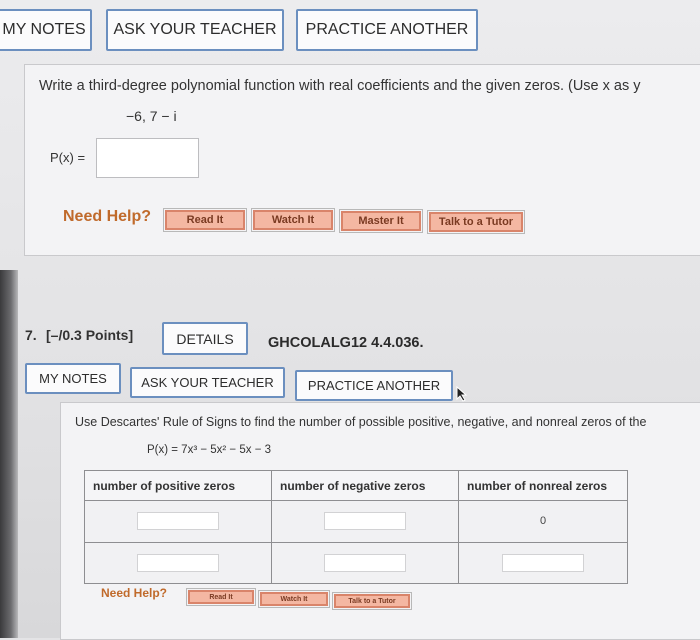 The image size is (700, 640). I want to click on table-header: number of nonreal zeros, so click(543, 485).